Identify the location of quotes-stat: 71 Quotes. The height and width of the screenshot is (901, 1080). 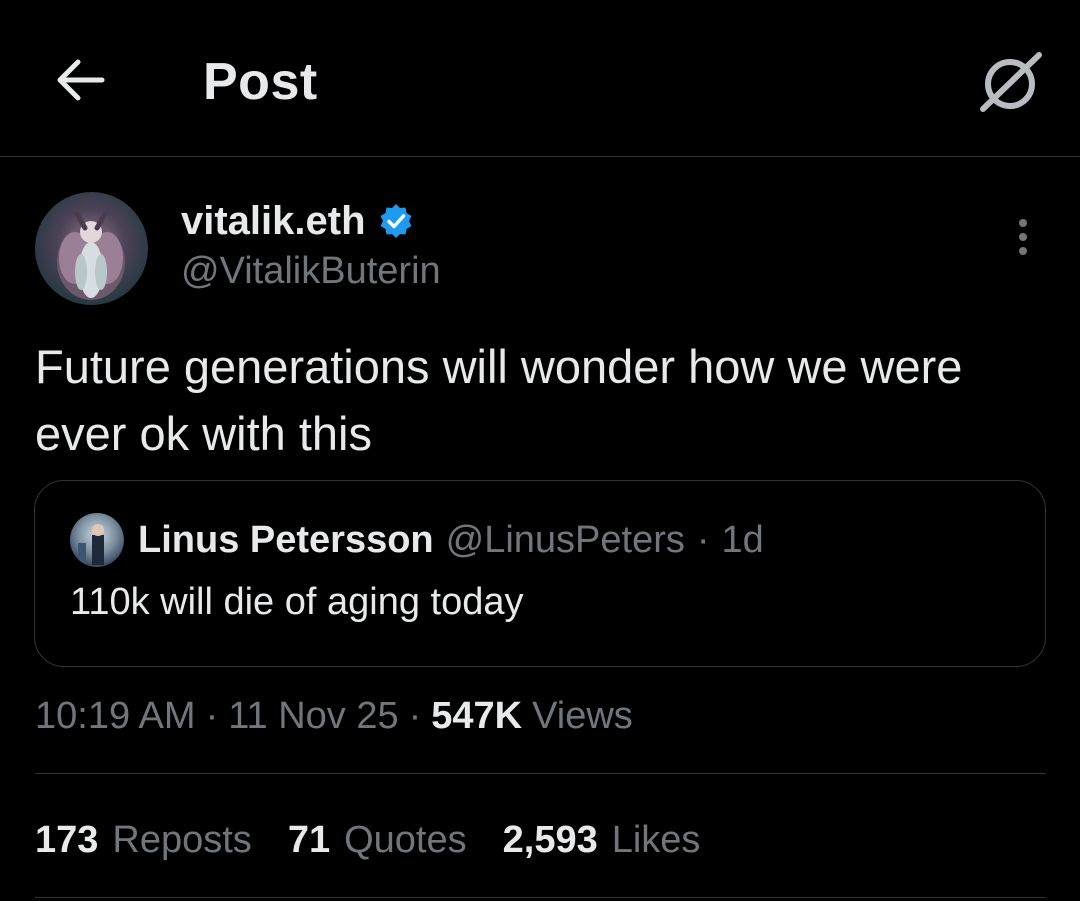
(377, 840).